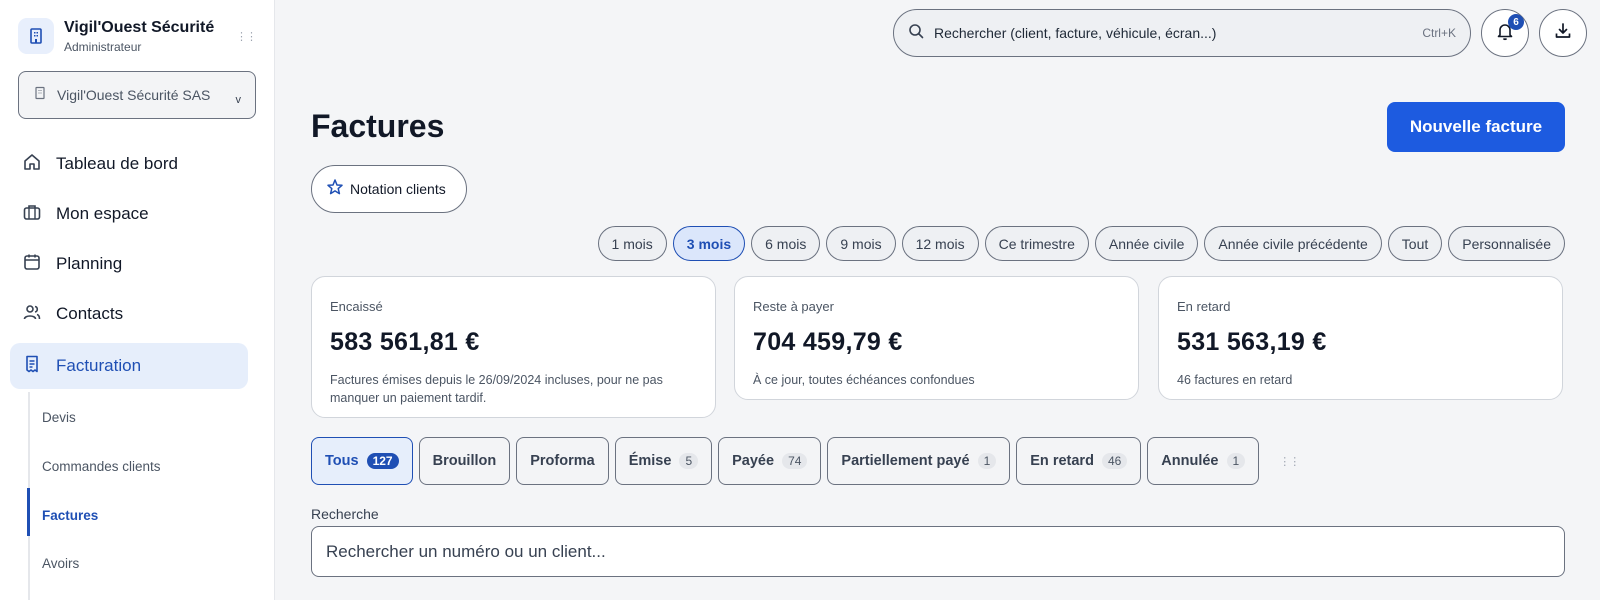 The width and height of the screenshot is (1600, 600). I want to click on period-1-month: 1 mois, so click(632, 243).